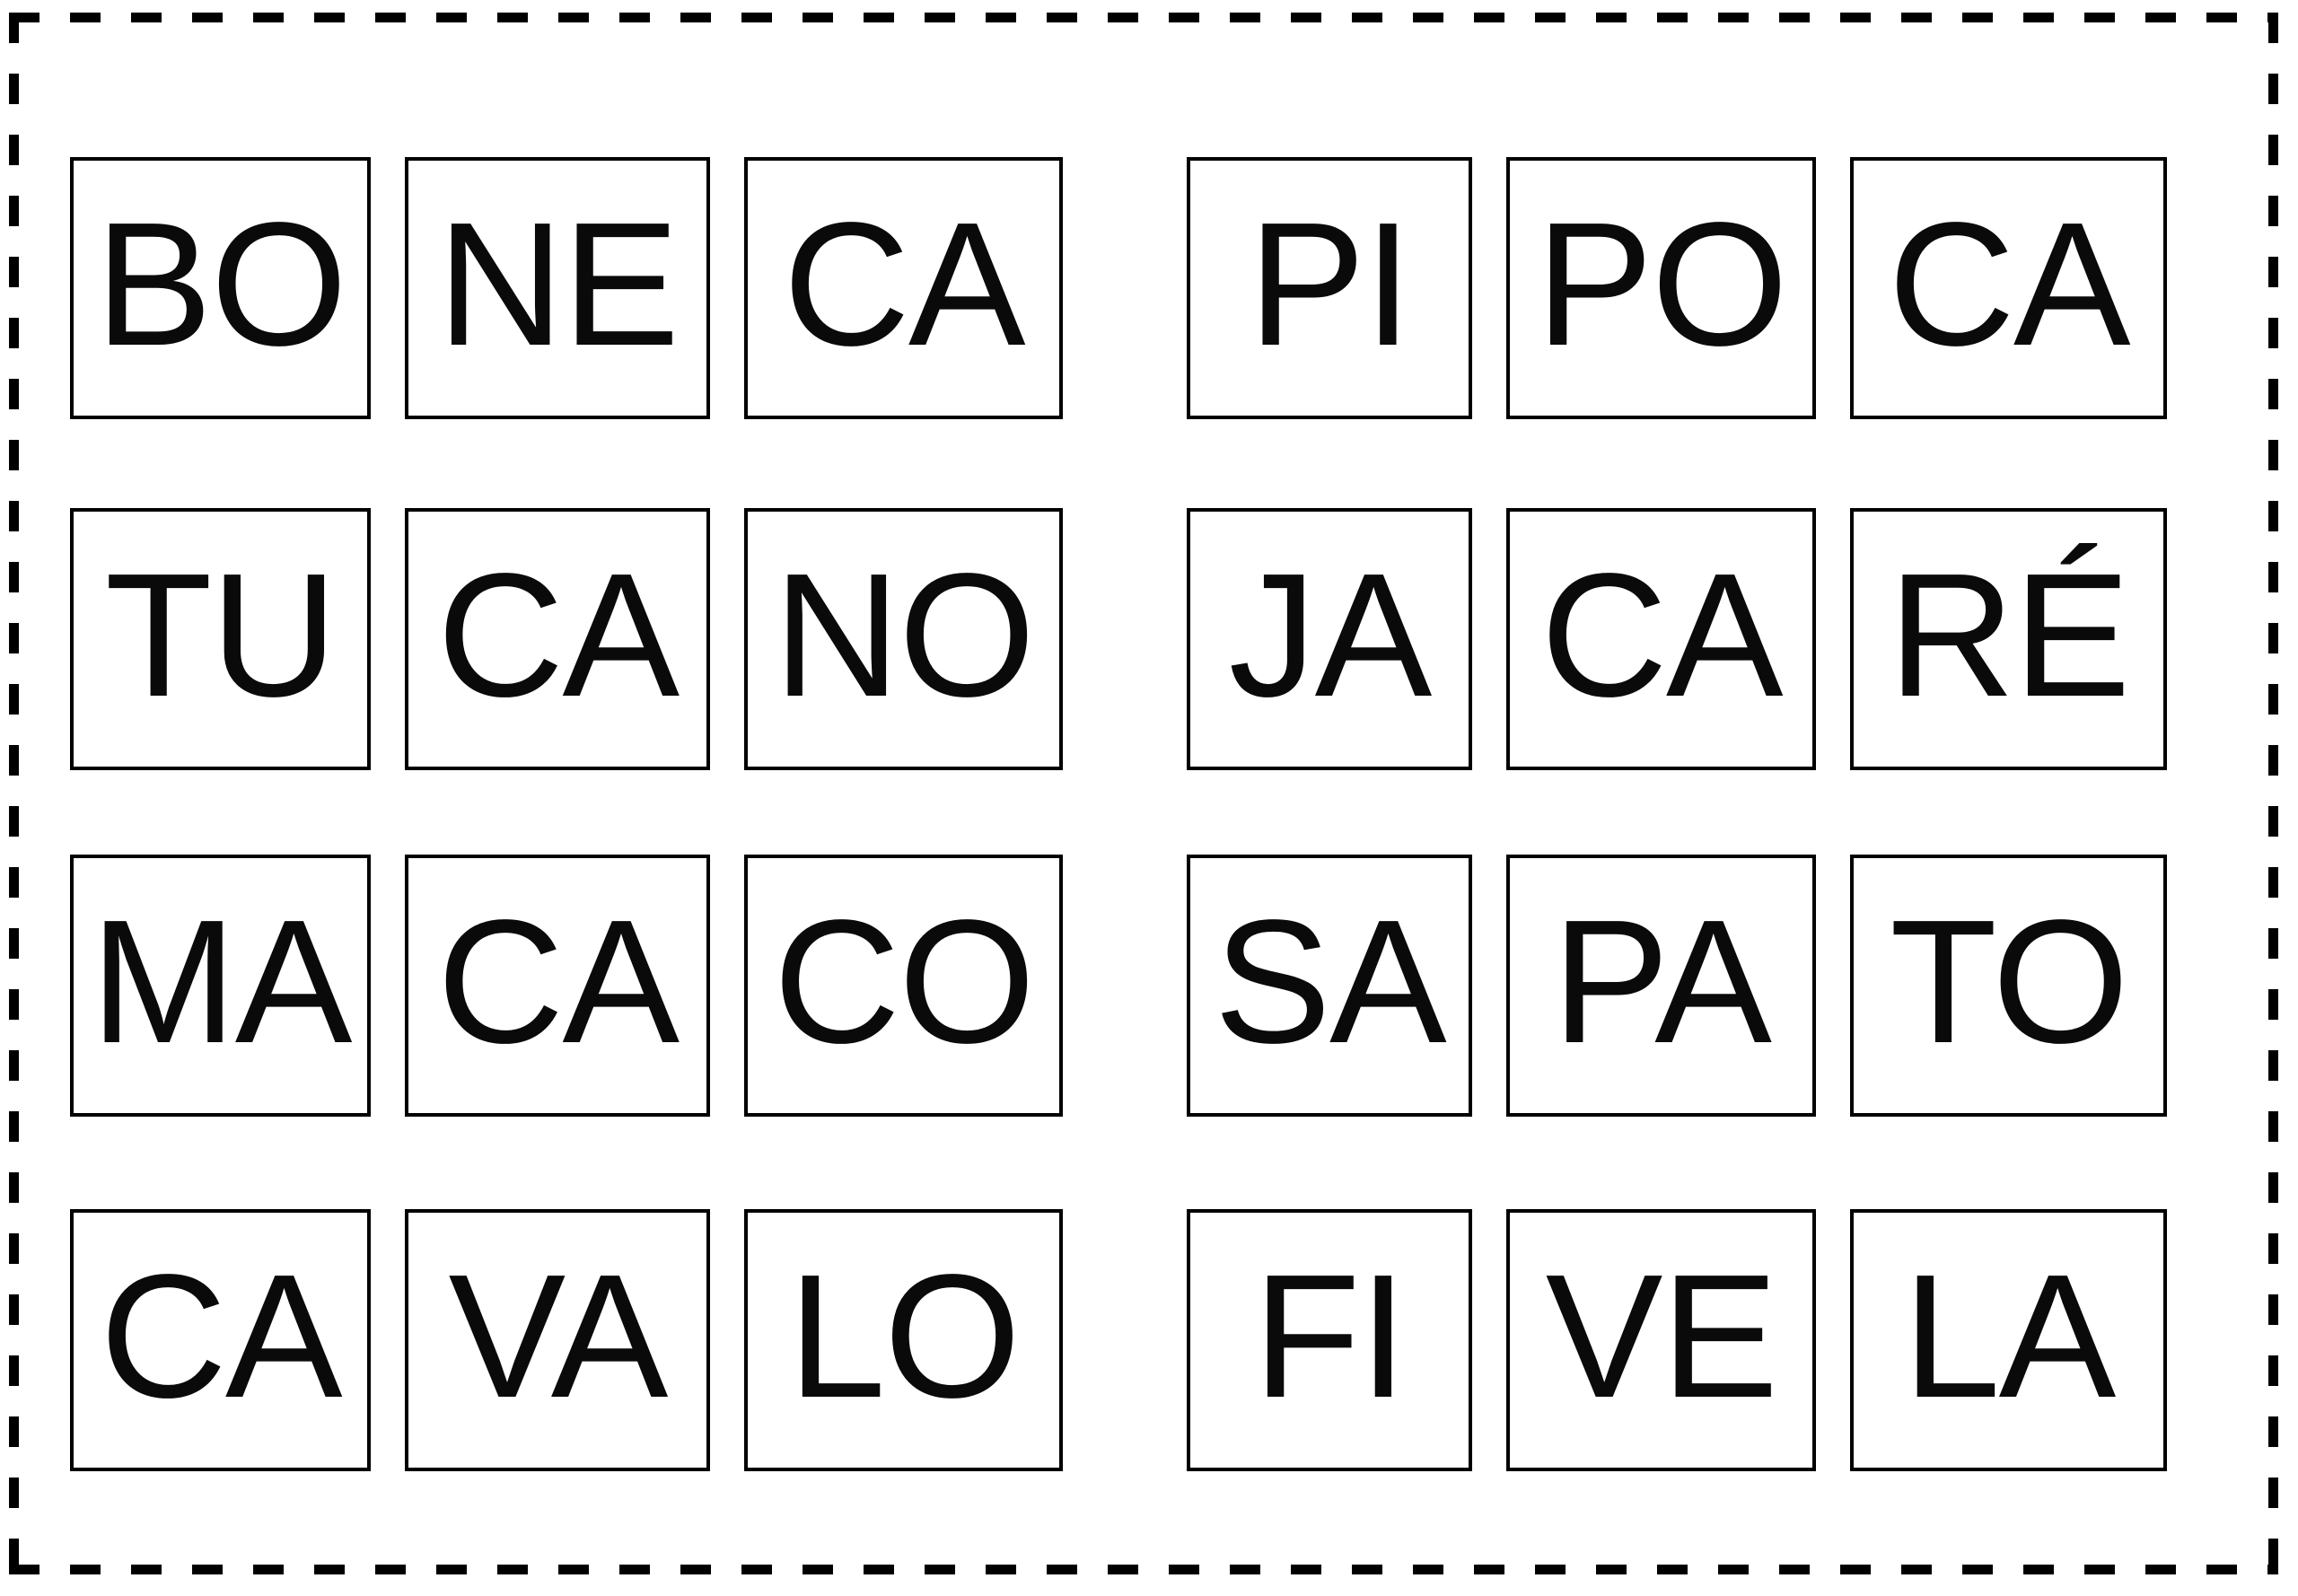  What do you see at coordinates (1143, 17) in the screenshot?
I see `dashed-border-top` at bounding box center [1143, 17].